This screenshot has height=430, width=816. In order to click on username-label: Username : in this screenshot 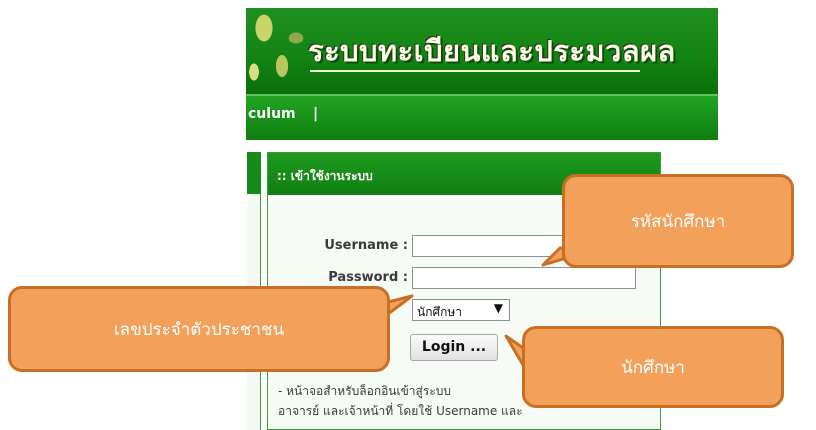, I will do `click(366, 245)`.